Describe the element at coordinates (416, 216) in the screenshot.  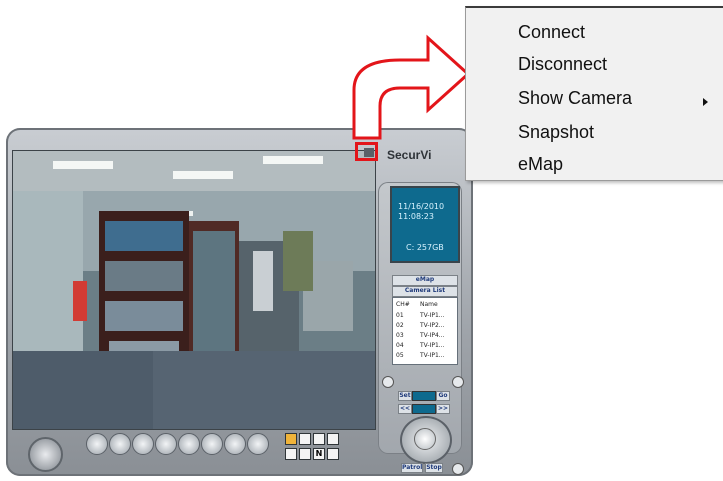
I see `time-readout: 11:08:23` at that location.